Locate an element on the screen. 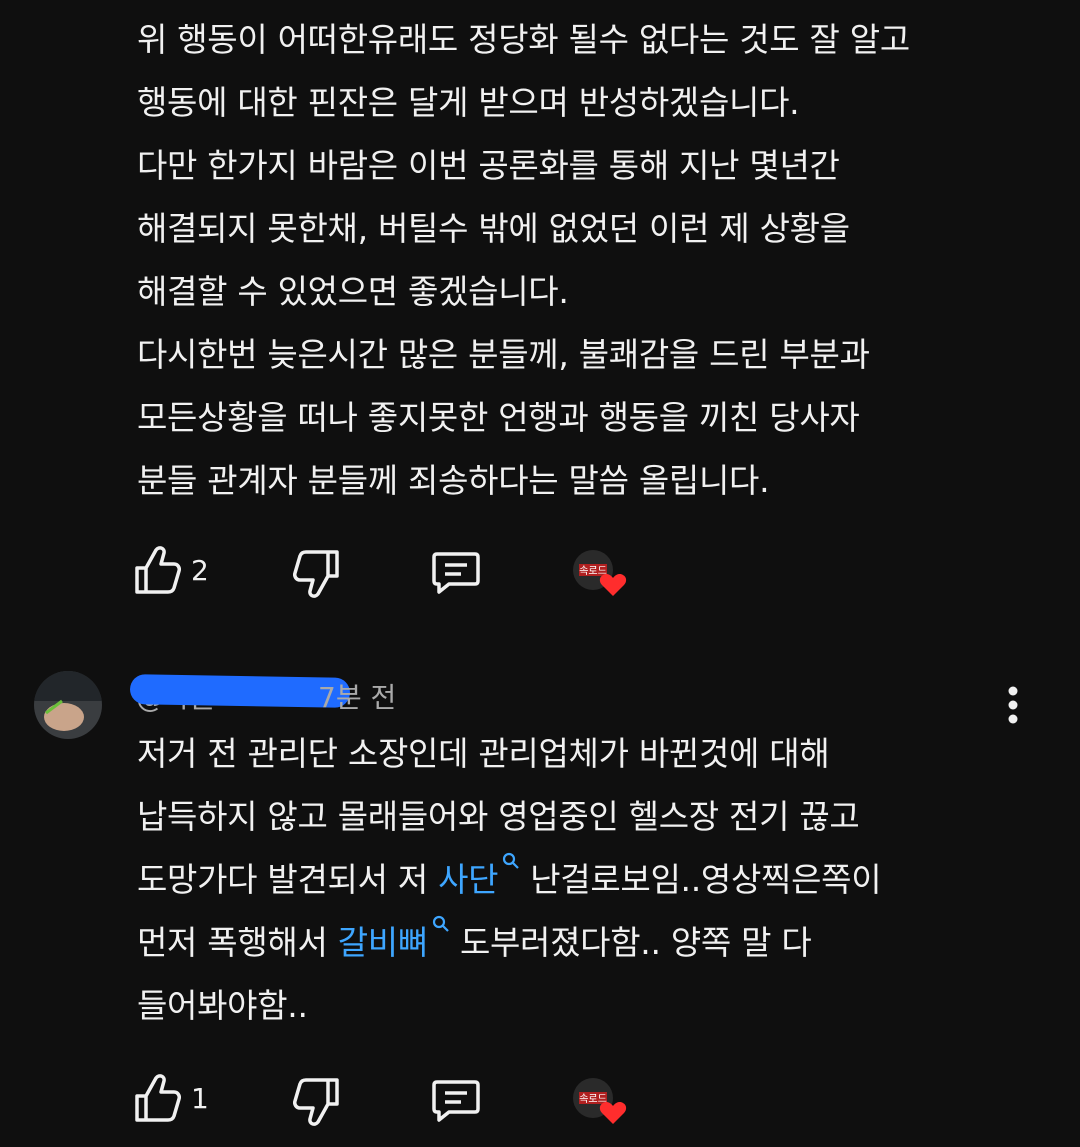  comment-line: 다만 한가지 바람은 이번 공론화를 통해 지난 몇년간 is located at coordinates (488, 165).